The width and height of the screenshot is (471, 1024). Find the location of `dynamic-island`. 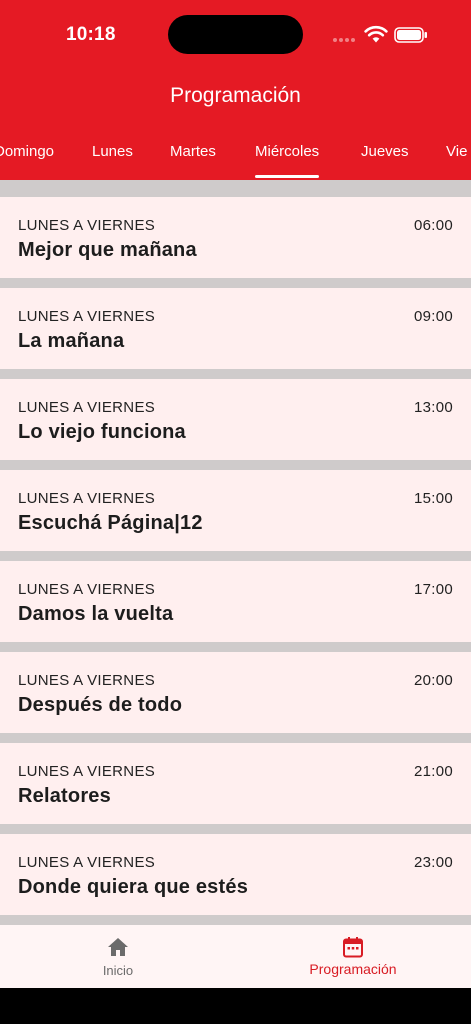

dynamic-island is located at coordinates (235, 34).